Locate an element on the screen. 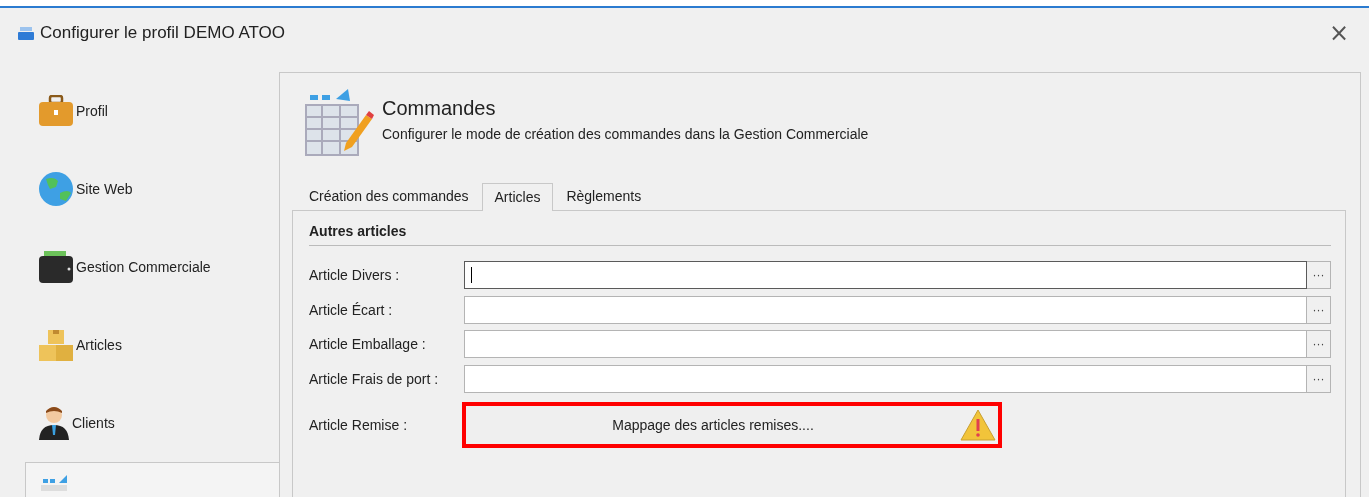 This screenshot has width=1369, height=497. window-title: Configurer le profil DEMO ATOO is located at coordinates (162, 33).